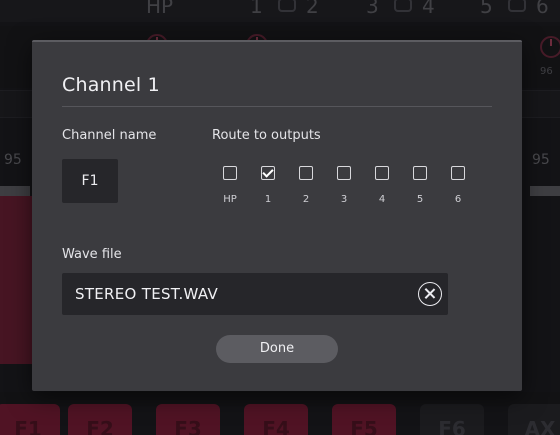  Describe the element at coordinates (344, 199) in the screenshot. I see `output-label: 3` at that location.